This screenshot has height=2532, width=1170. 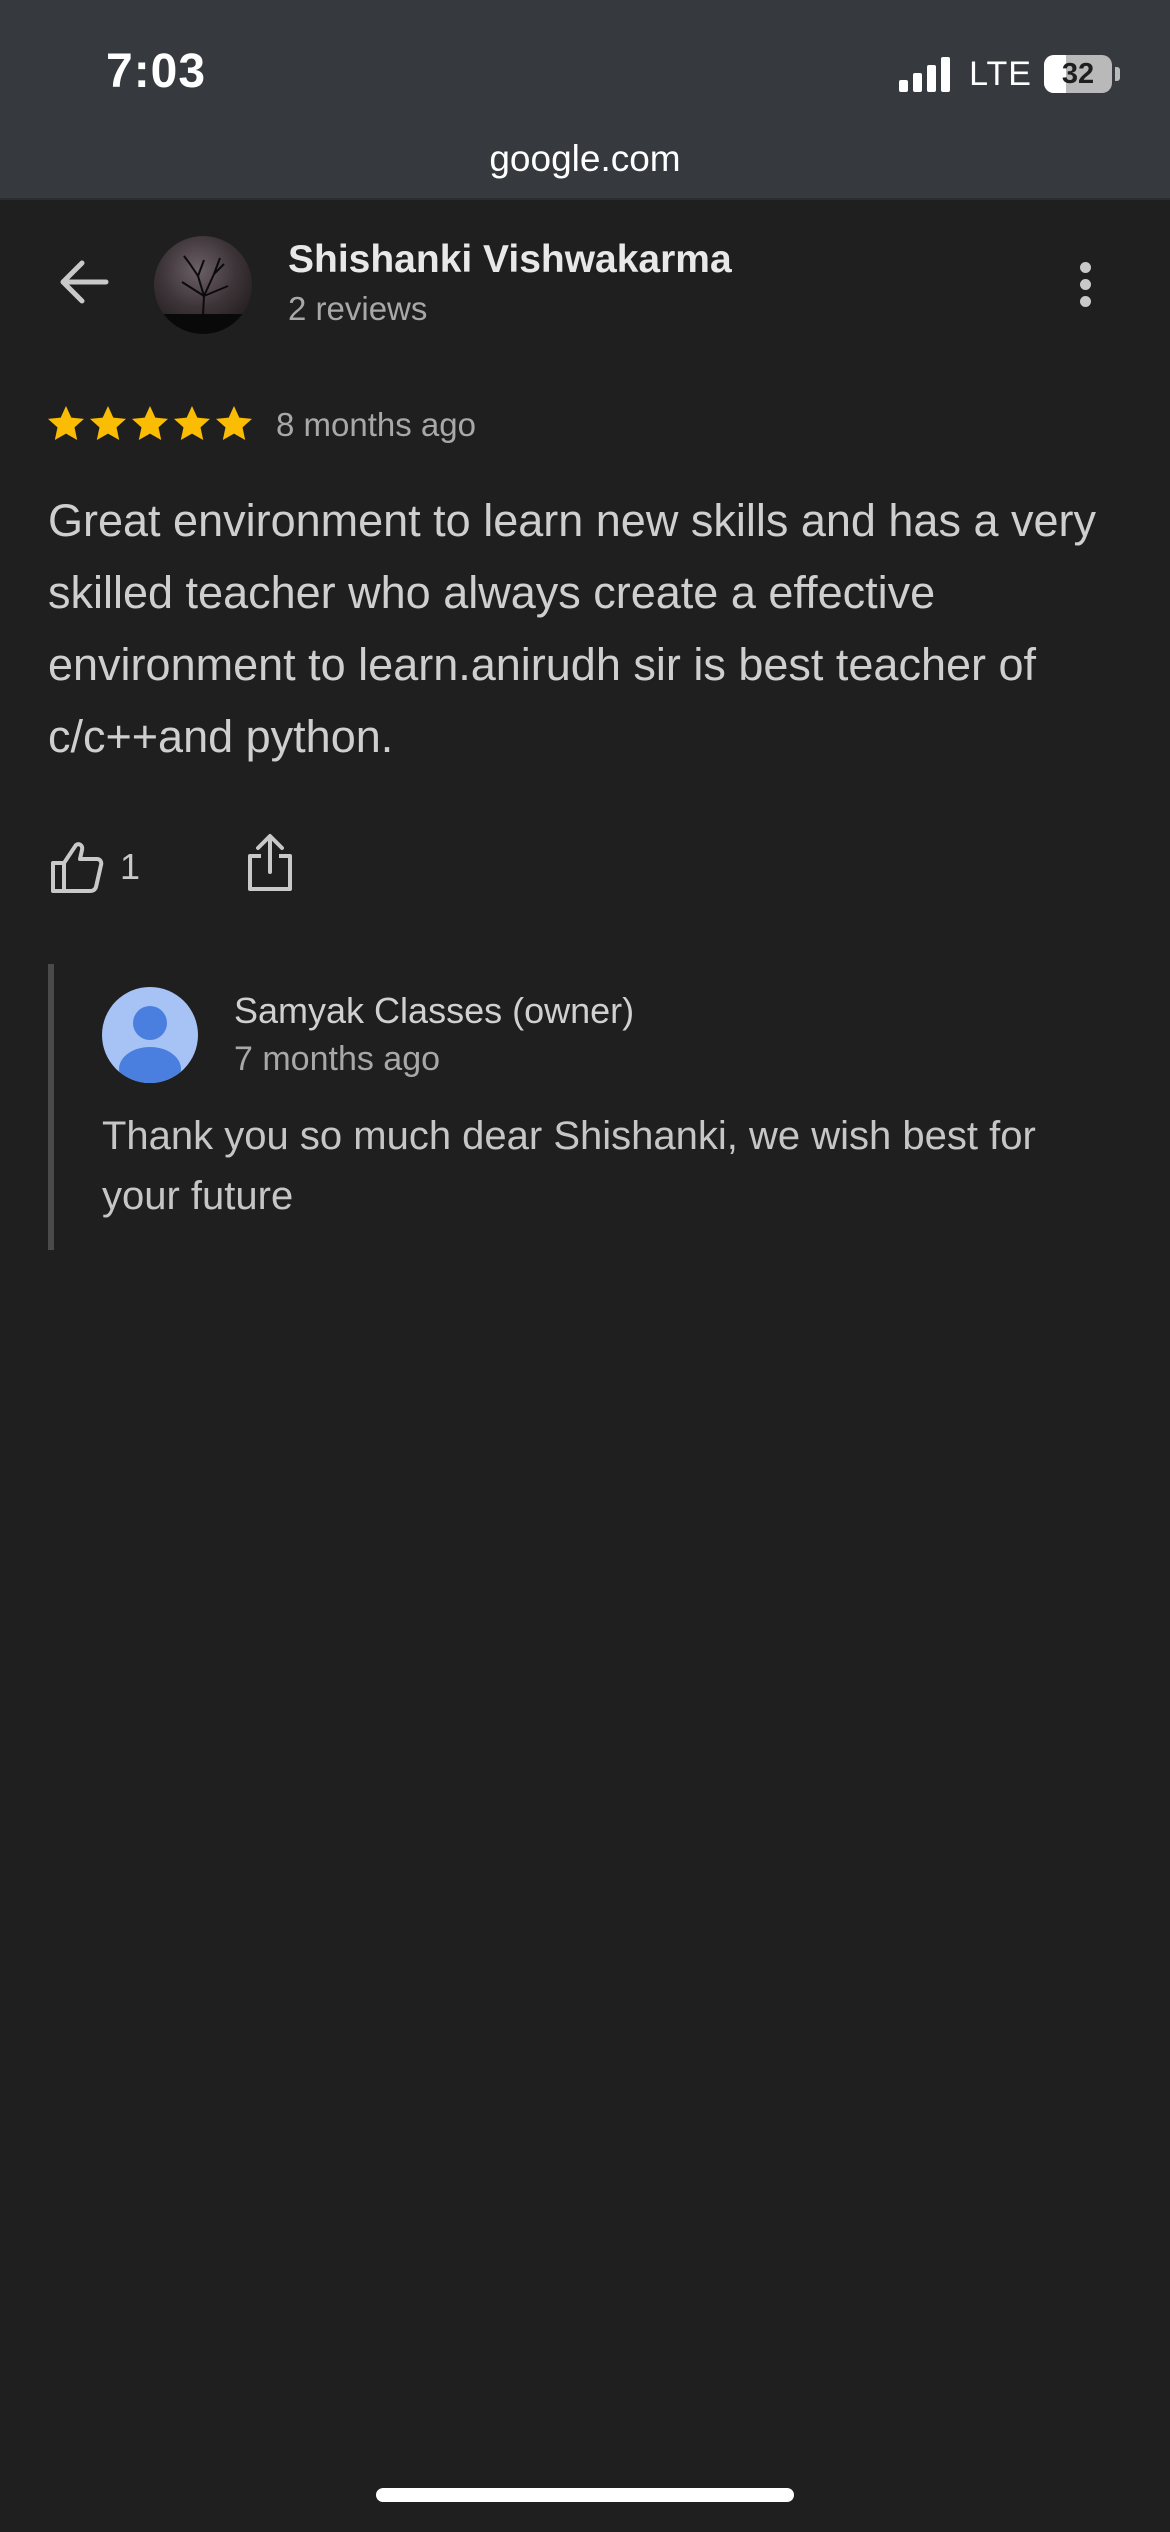 What do you see at coordinates (358, 308) in the screenshot?
I see `reviewer-review-count: 2 reviews` at bounding box center [358, 308].